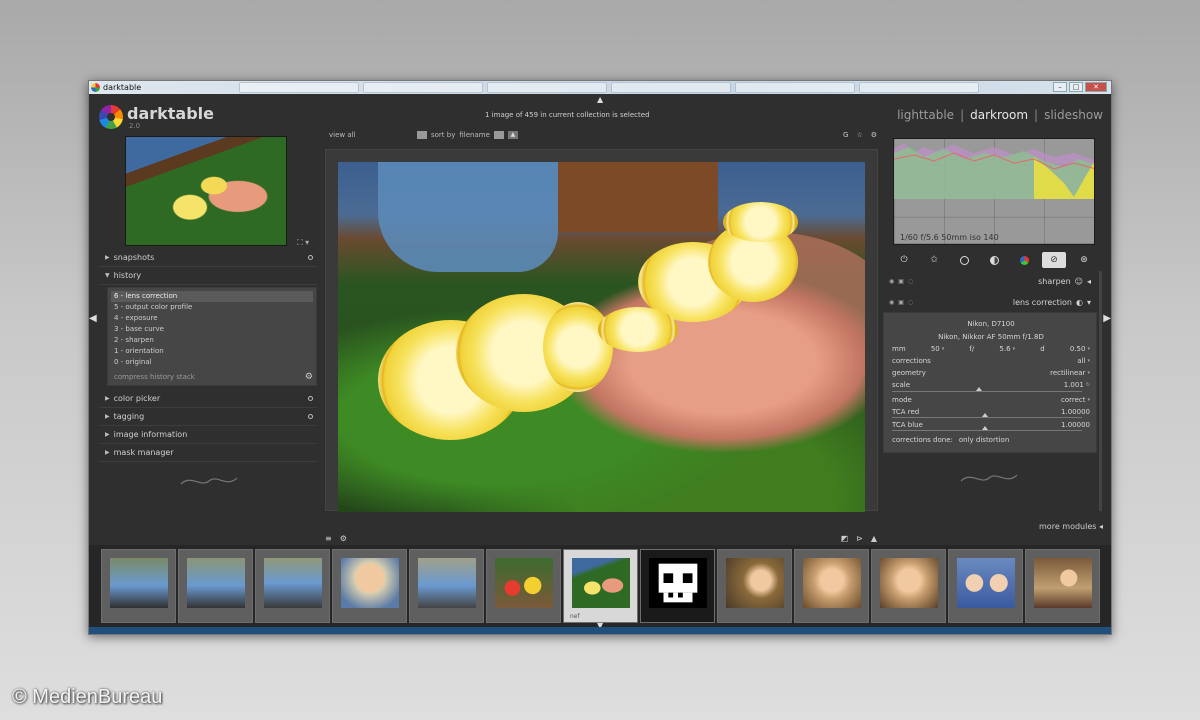 The height and width of the screenshot is (720, 1200). I want to click on scale-slider-track, so click(987, 391).